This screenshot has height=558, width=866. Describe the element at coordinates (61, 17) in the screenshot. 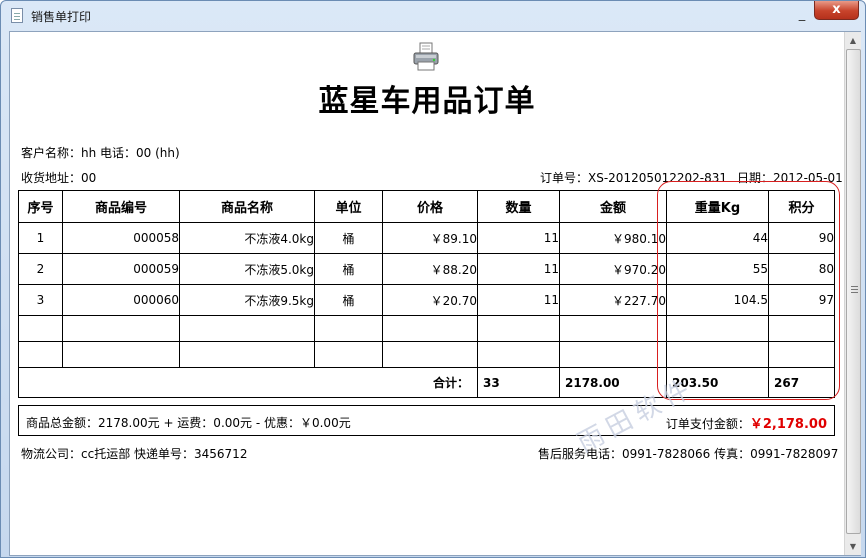

I see `window-title: 销售单打印` at that location.